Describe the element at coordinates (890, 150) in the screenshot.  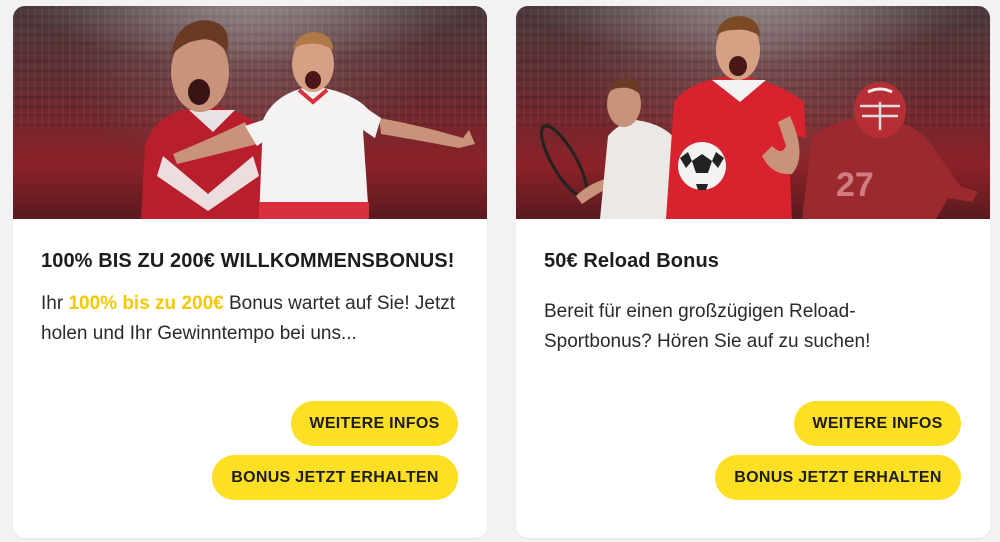
I see `american-football-player-figure: 27` at that location.